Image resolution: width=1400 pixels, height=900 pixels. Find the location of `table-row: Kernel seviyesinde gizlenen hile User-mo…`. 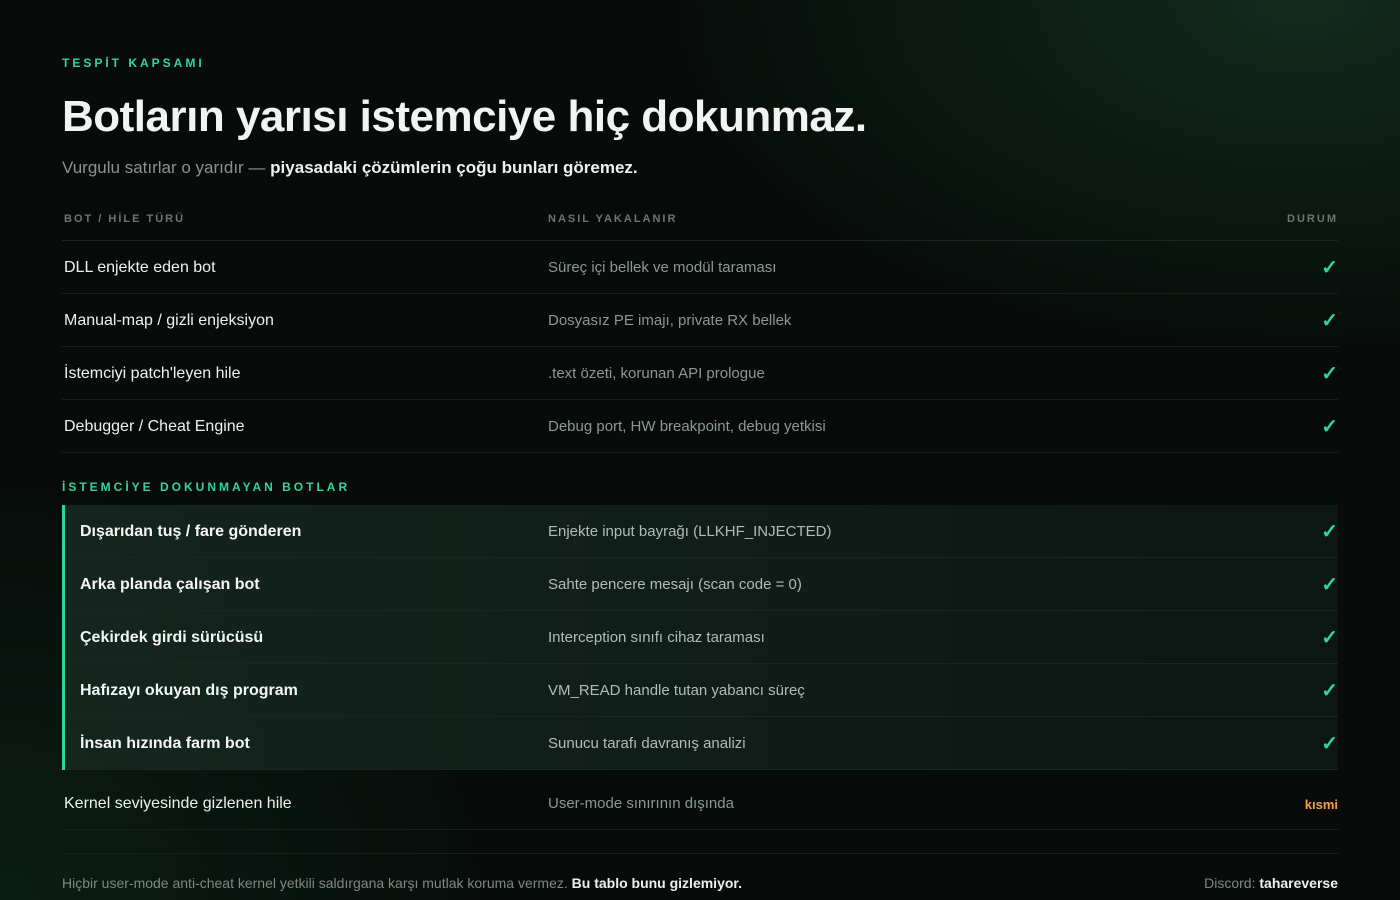

table-row: Kernel seviyesinde gizlenen hile User-mo… is located at coordinates (700, 803).